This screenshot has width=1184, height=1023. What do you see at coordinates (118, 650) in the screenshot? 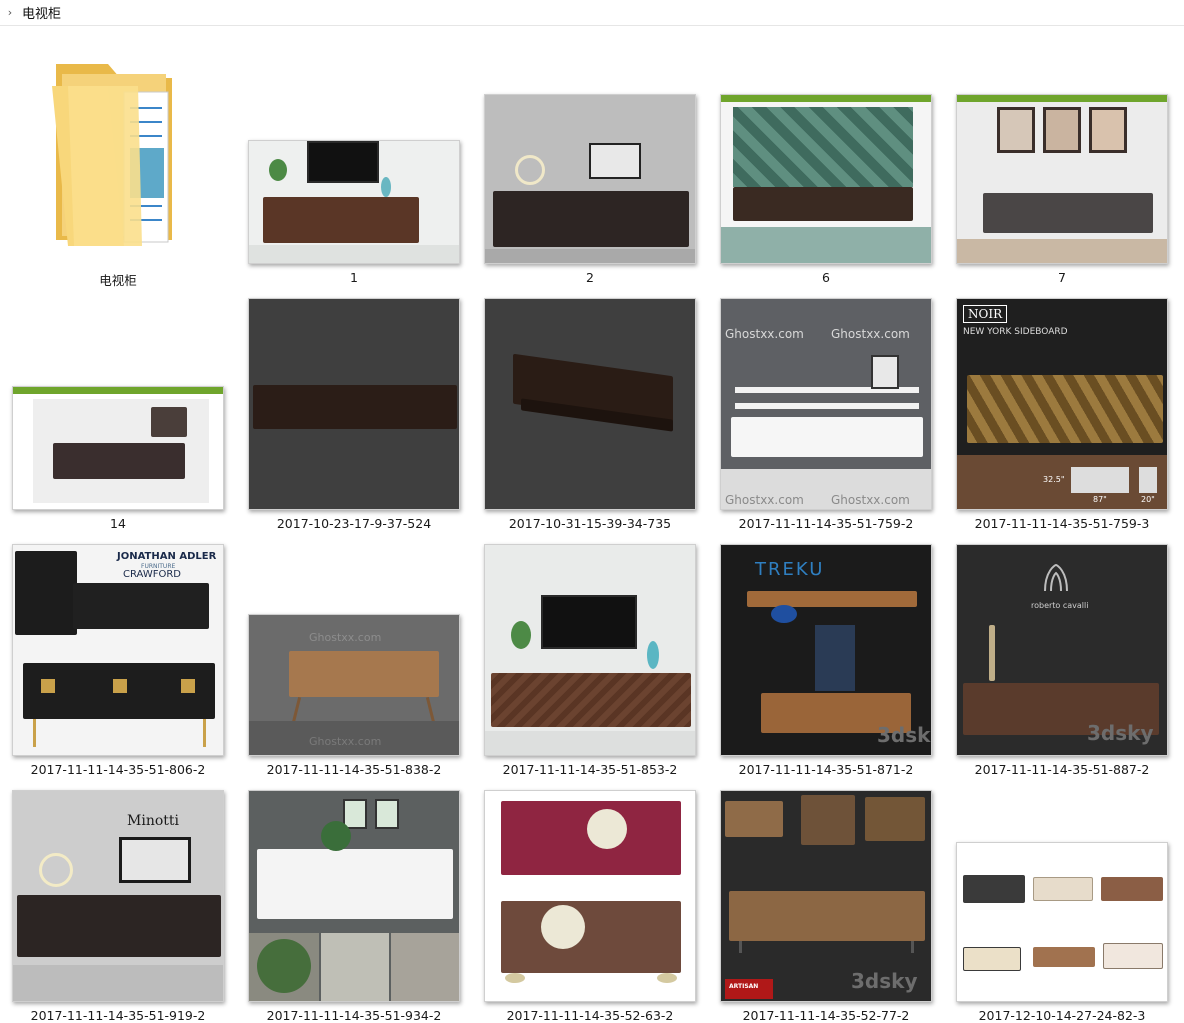
I see `image-thumbnail: JONATHAN ADLER FURNITURE CRAWFORD` at bounding box center [118, 650].